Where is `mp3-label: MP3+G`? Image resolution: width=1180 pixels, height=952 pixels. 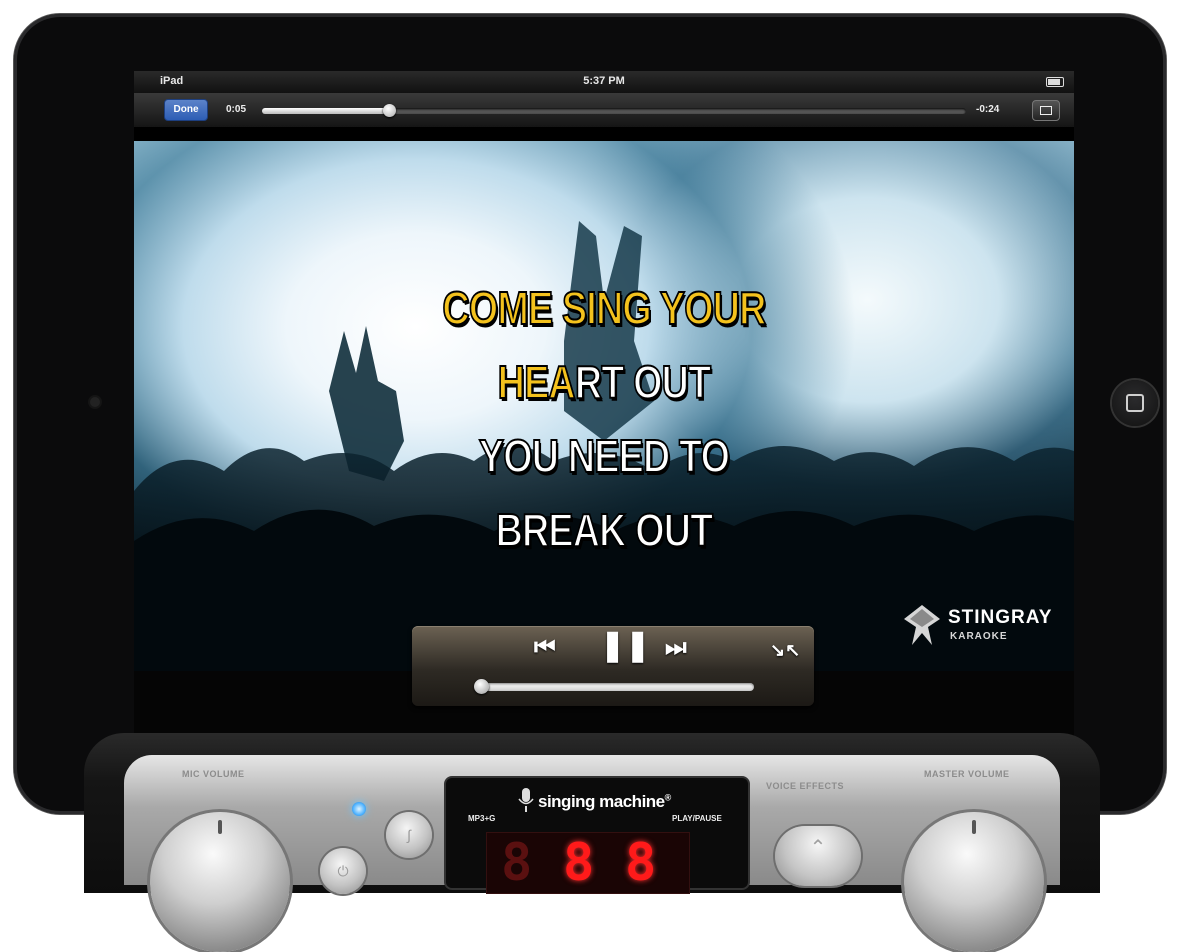
mp3-label: MP3+G is located at coordinates (482, 818).